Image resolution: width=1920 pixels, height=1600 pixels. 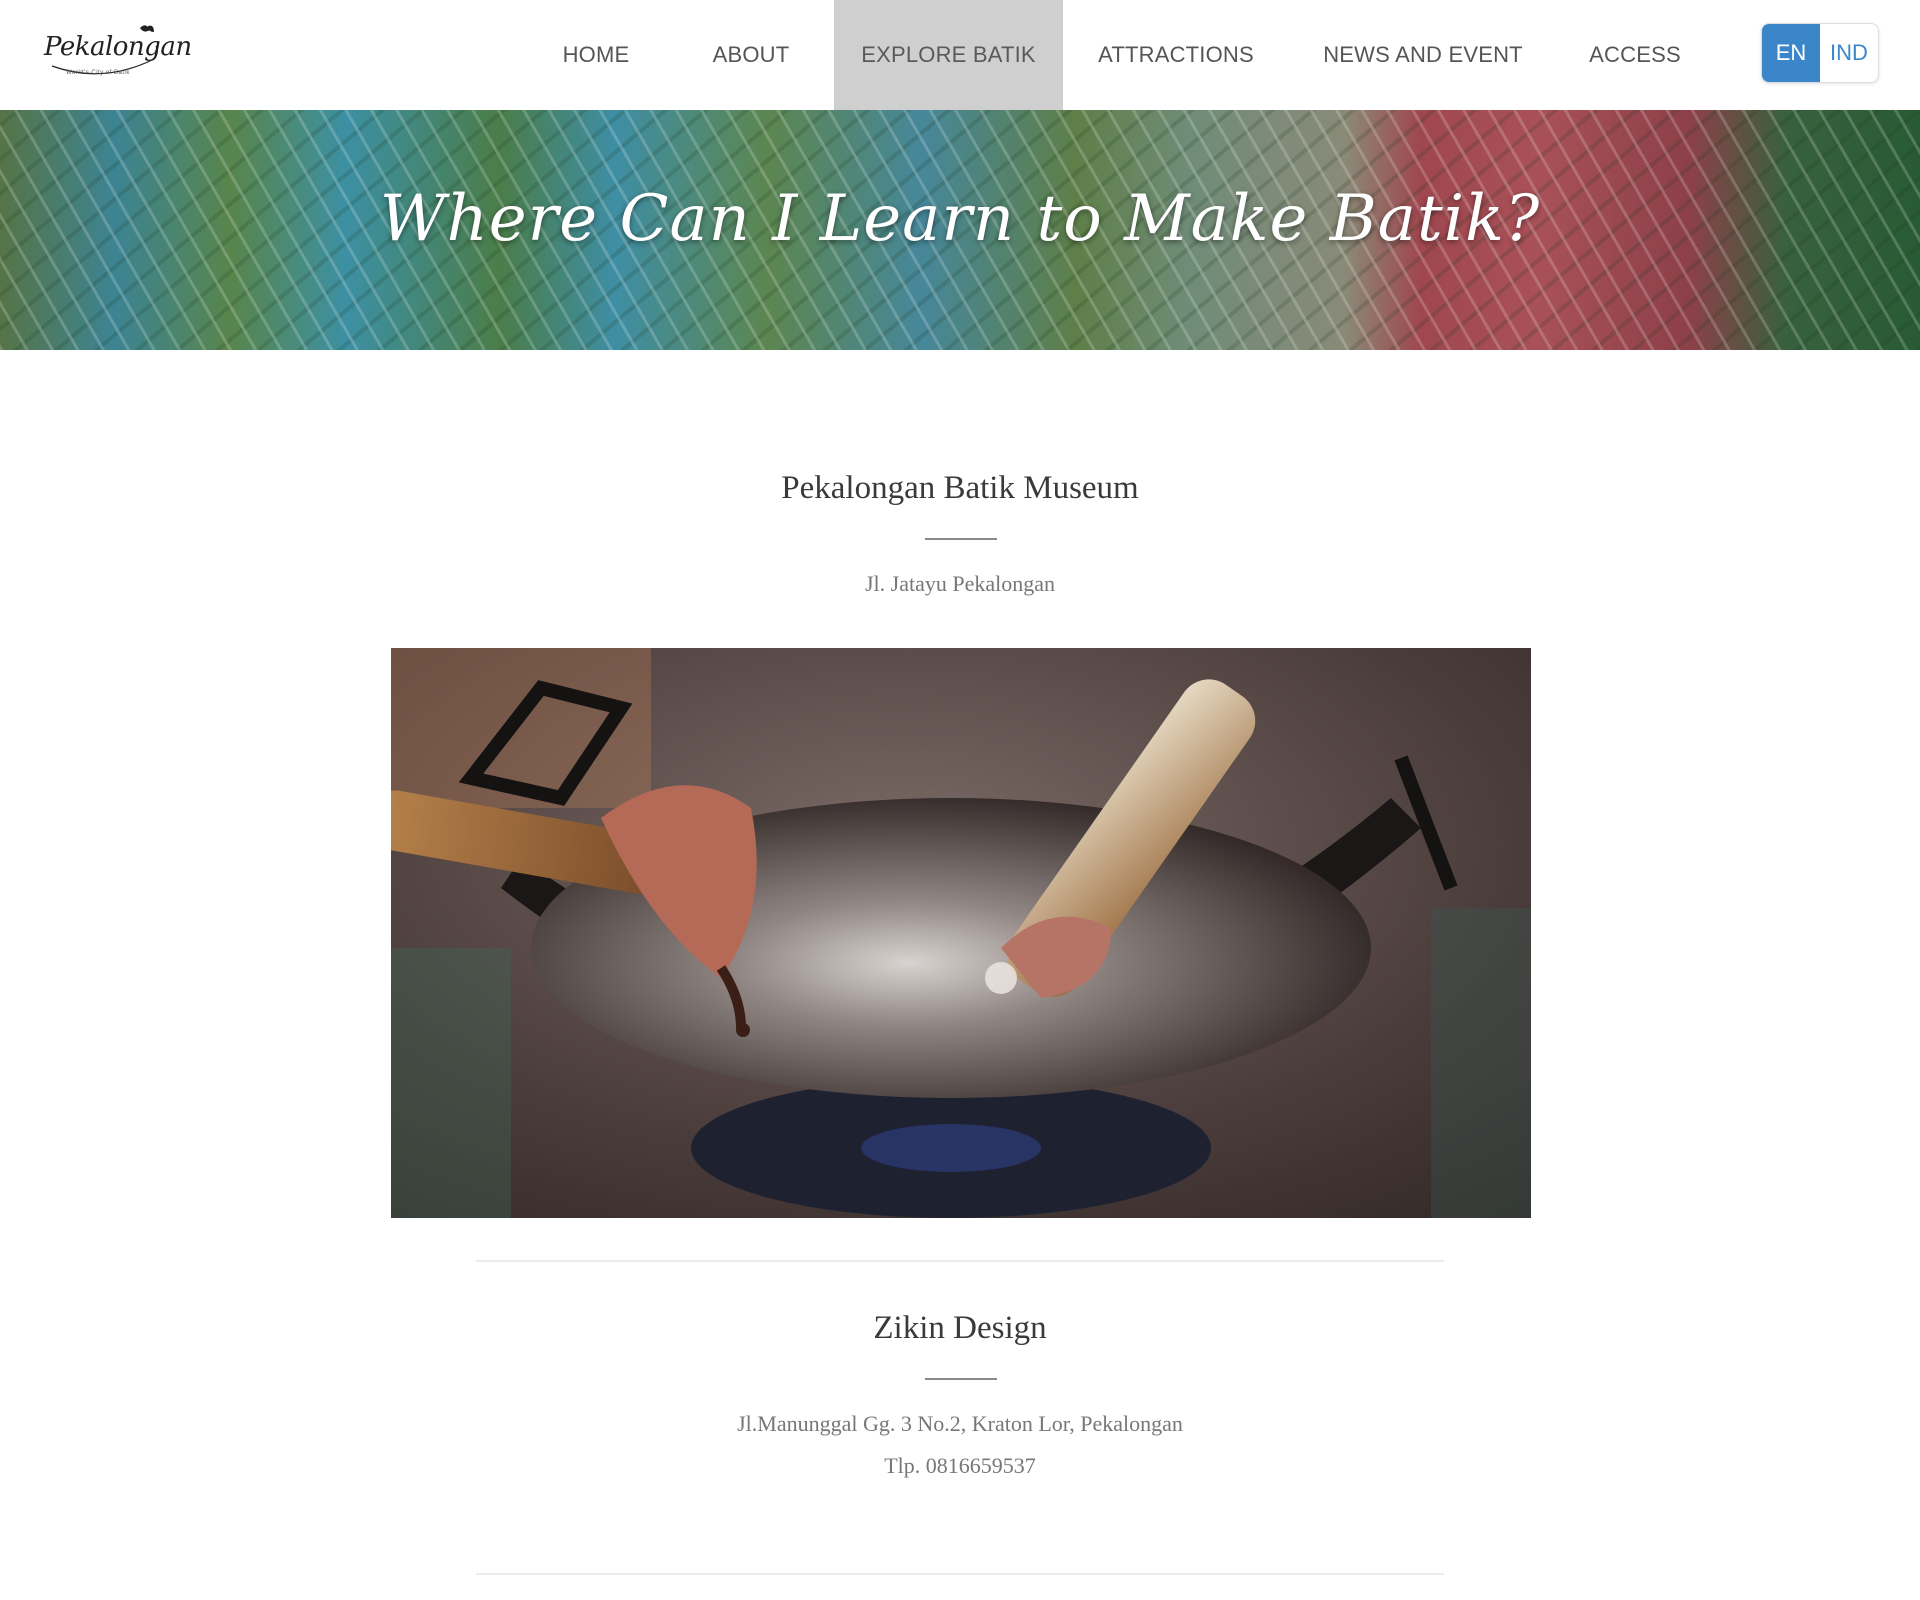 I want to click on nav-attractions: ATTRACTIONS, so click(x=1176, y=55).